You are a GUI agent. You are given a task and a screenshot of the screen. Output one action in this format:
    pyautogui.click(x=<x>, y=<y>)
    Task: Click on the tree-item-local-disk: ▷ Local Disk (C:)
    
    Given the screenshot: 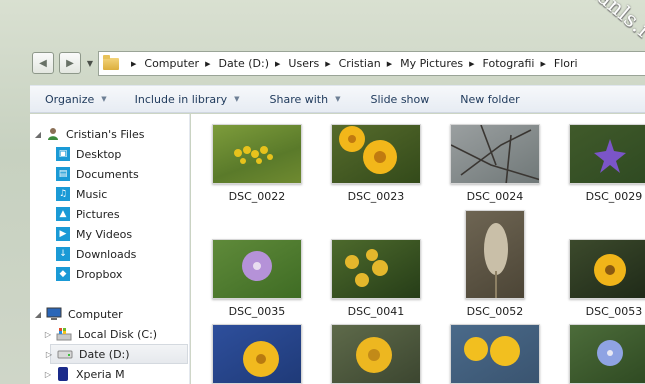 What is the action you would take?
    pyautogui.click(x=123, y=334)
    